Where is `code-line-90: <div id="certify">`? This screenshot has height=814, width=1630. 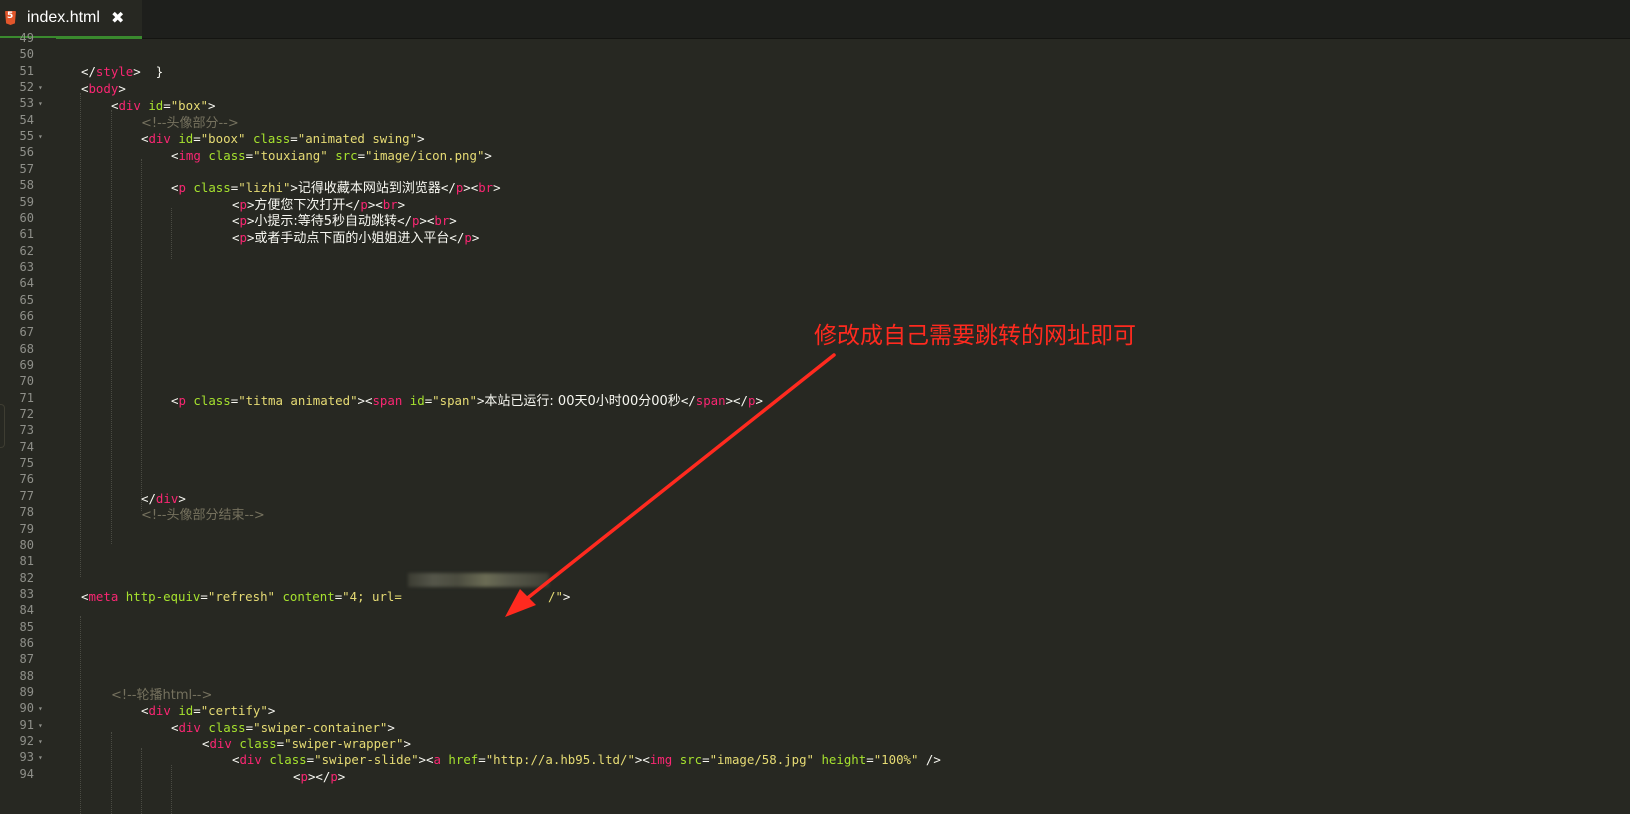
code-line-90: <div id="certify"> is located at coordinates (208, 710).